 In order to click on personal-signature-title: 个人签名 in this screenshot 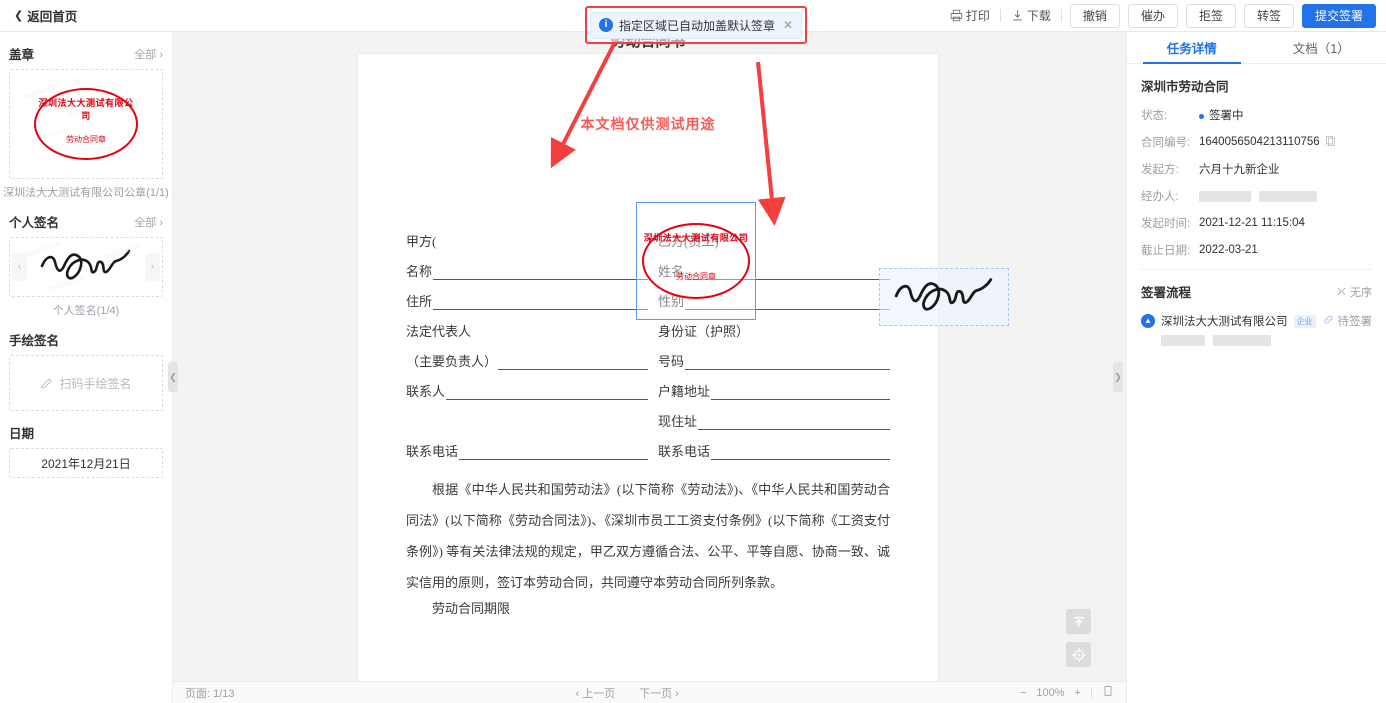, I will do `click(34, 223)`.